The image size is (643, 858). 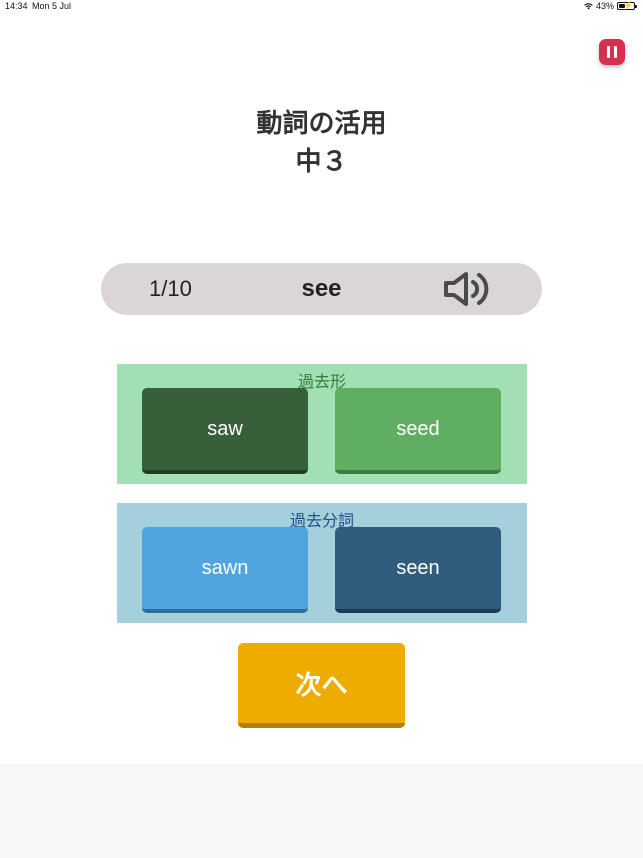 I want to click on footer-band, so click(x=321, y=811).